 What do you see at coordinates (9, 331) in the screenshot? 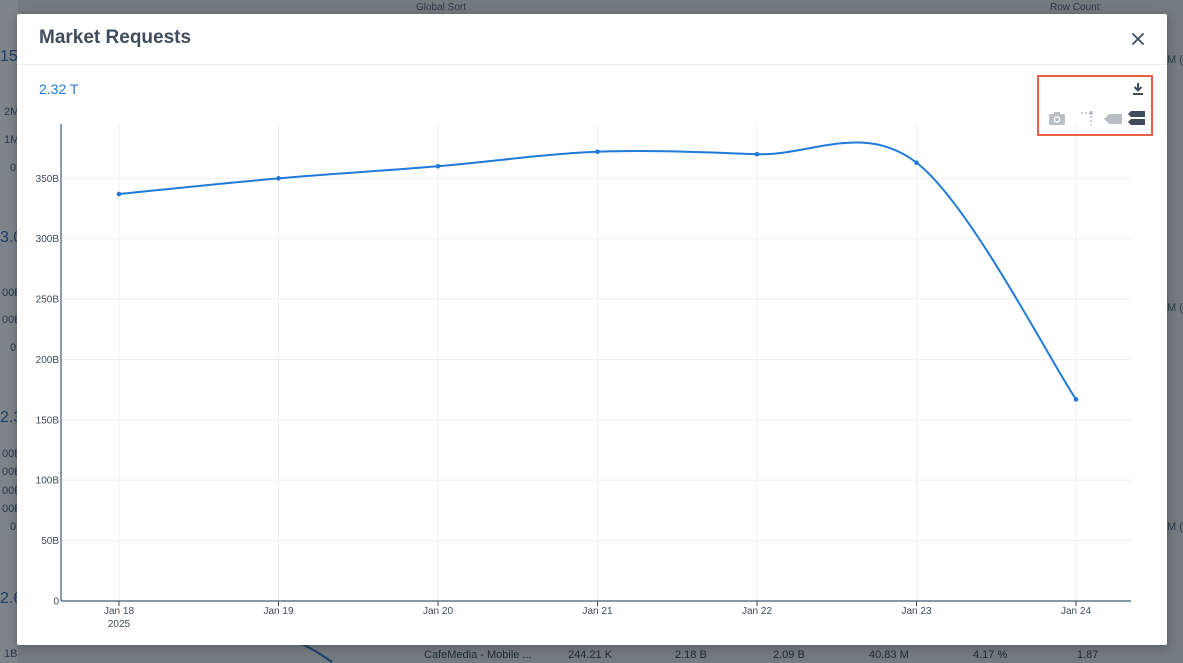
I see `background-left-panel` at bounding box center [9, 331].